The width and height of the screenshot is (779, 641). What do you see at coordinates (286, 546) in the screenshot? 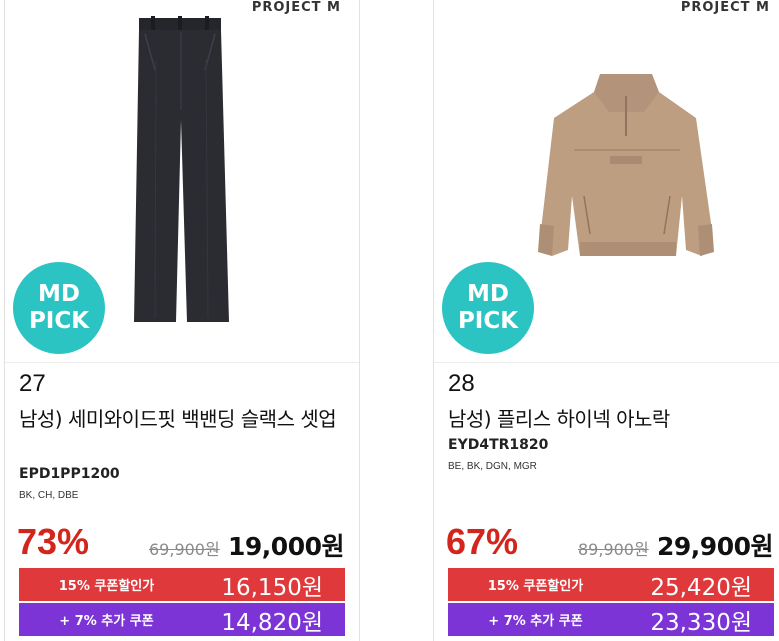
I see `sale-price: 19,000원` at bounding box center [286, 546].